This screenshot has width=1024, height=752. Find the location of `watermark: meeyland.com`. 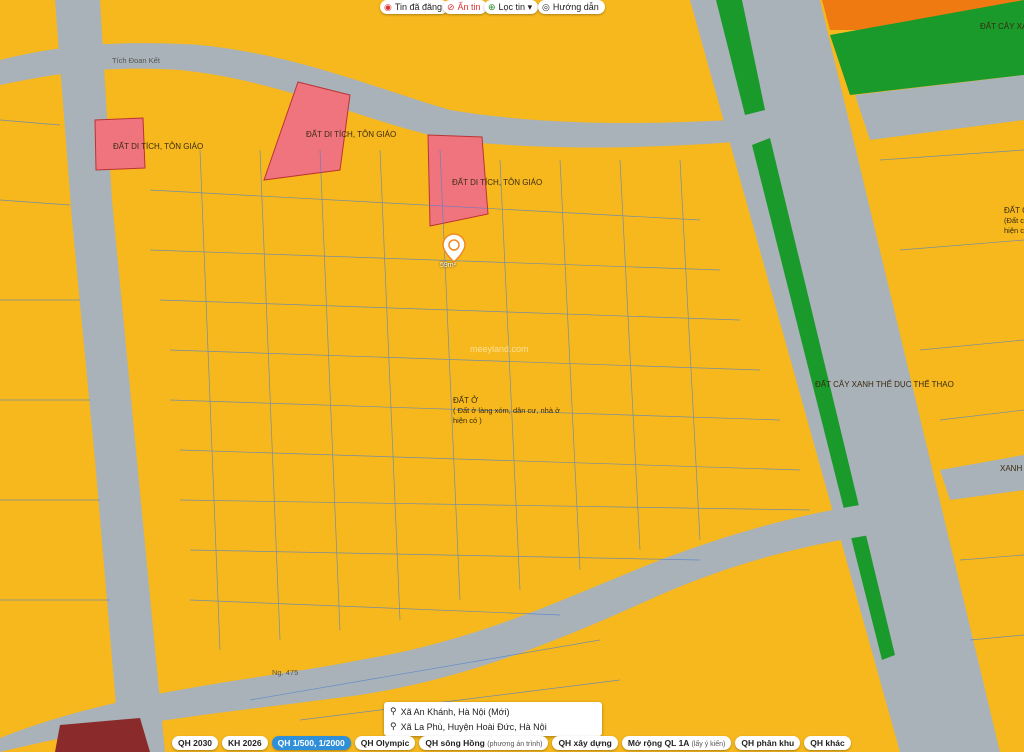

watermark: meeyland.com is located at coordinates (499, 349).